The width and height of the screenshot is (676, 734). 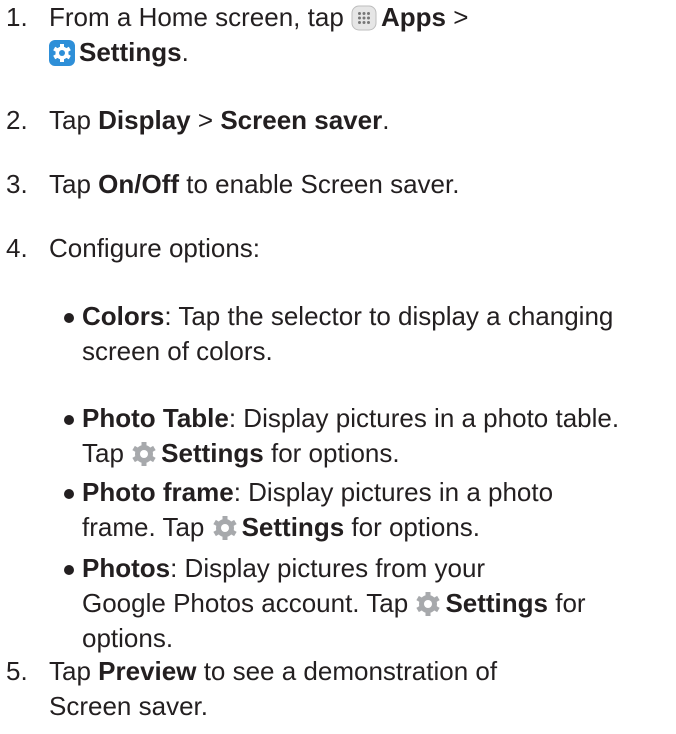 I want to click on step-number: 4., so click(x=17, y=248).